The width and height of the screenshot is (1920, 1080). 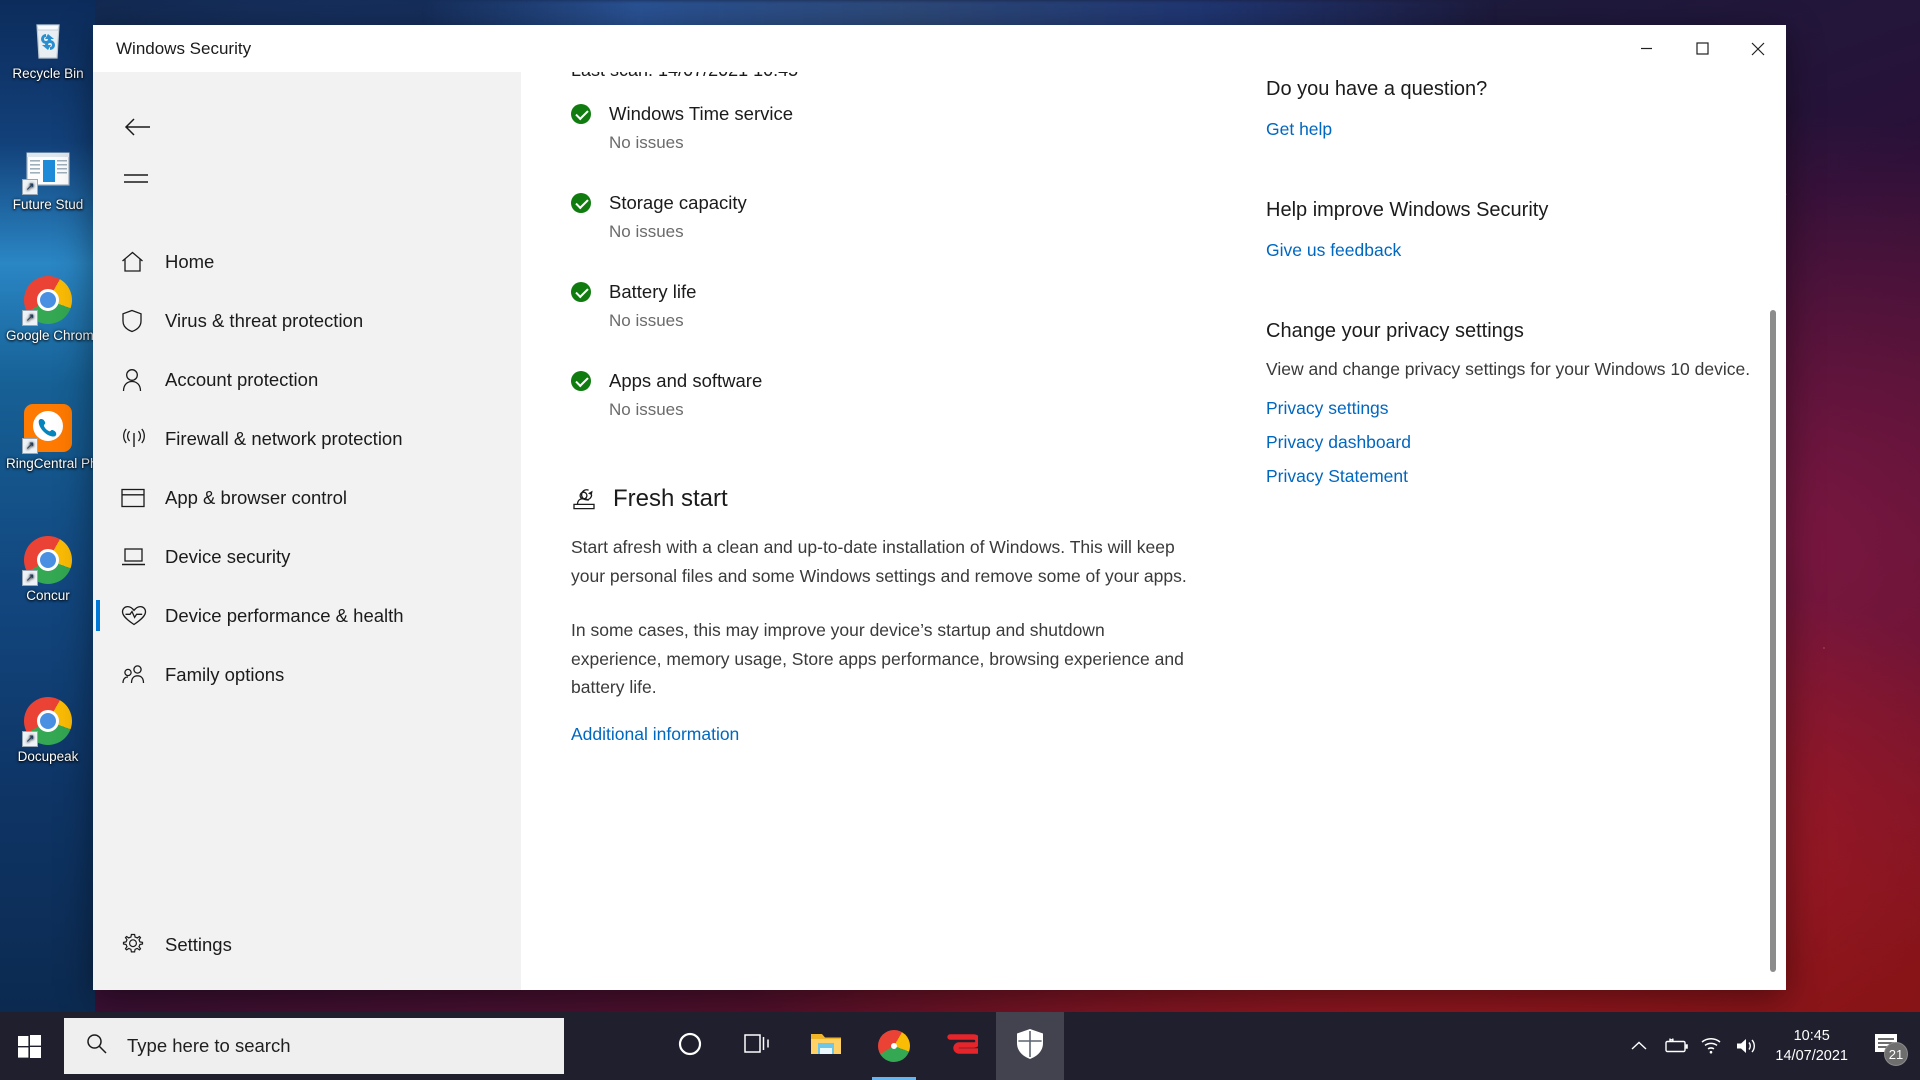 I want to click on question-block: Do you have a question? Get help, so click(x=1515, y=112).